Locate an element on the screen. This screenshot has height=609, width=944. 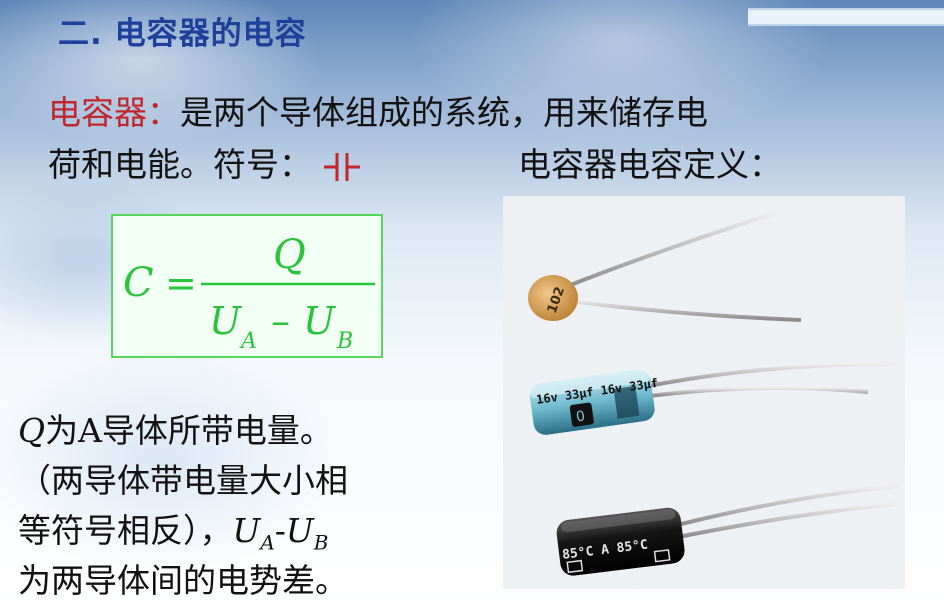
formula-equals: = is located at coordinates (181, 283).